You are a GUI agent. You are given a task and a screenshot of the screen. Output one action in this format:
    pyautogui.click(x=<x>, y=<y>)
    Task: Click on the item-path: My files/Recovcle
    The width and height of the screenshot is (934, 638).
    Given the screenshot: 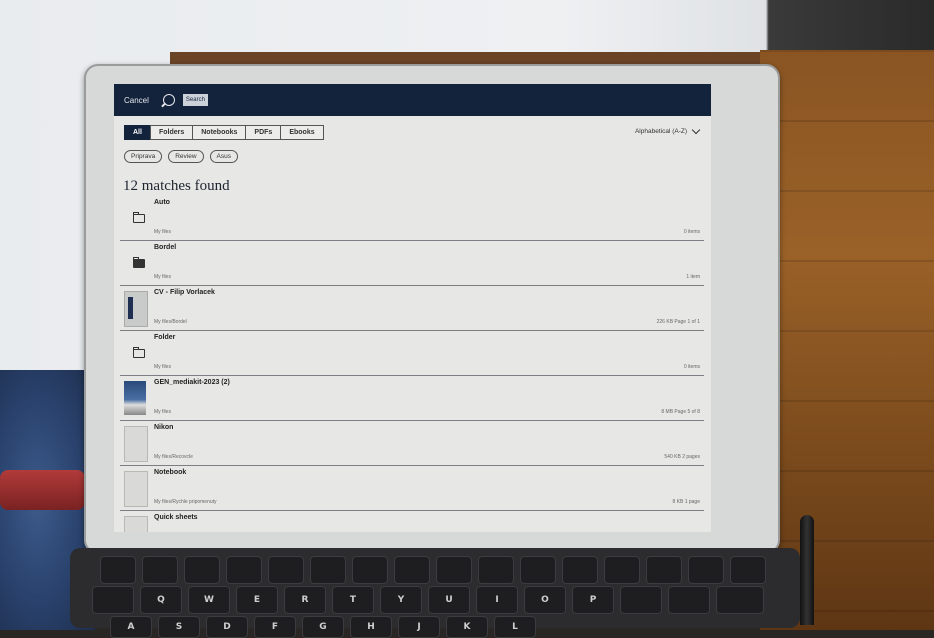 What is the action you would take?
    pyautogui.click(x=173, y=457)
    